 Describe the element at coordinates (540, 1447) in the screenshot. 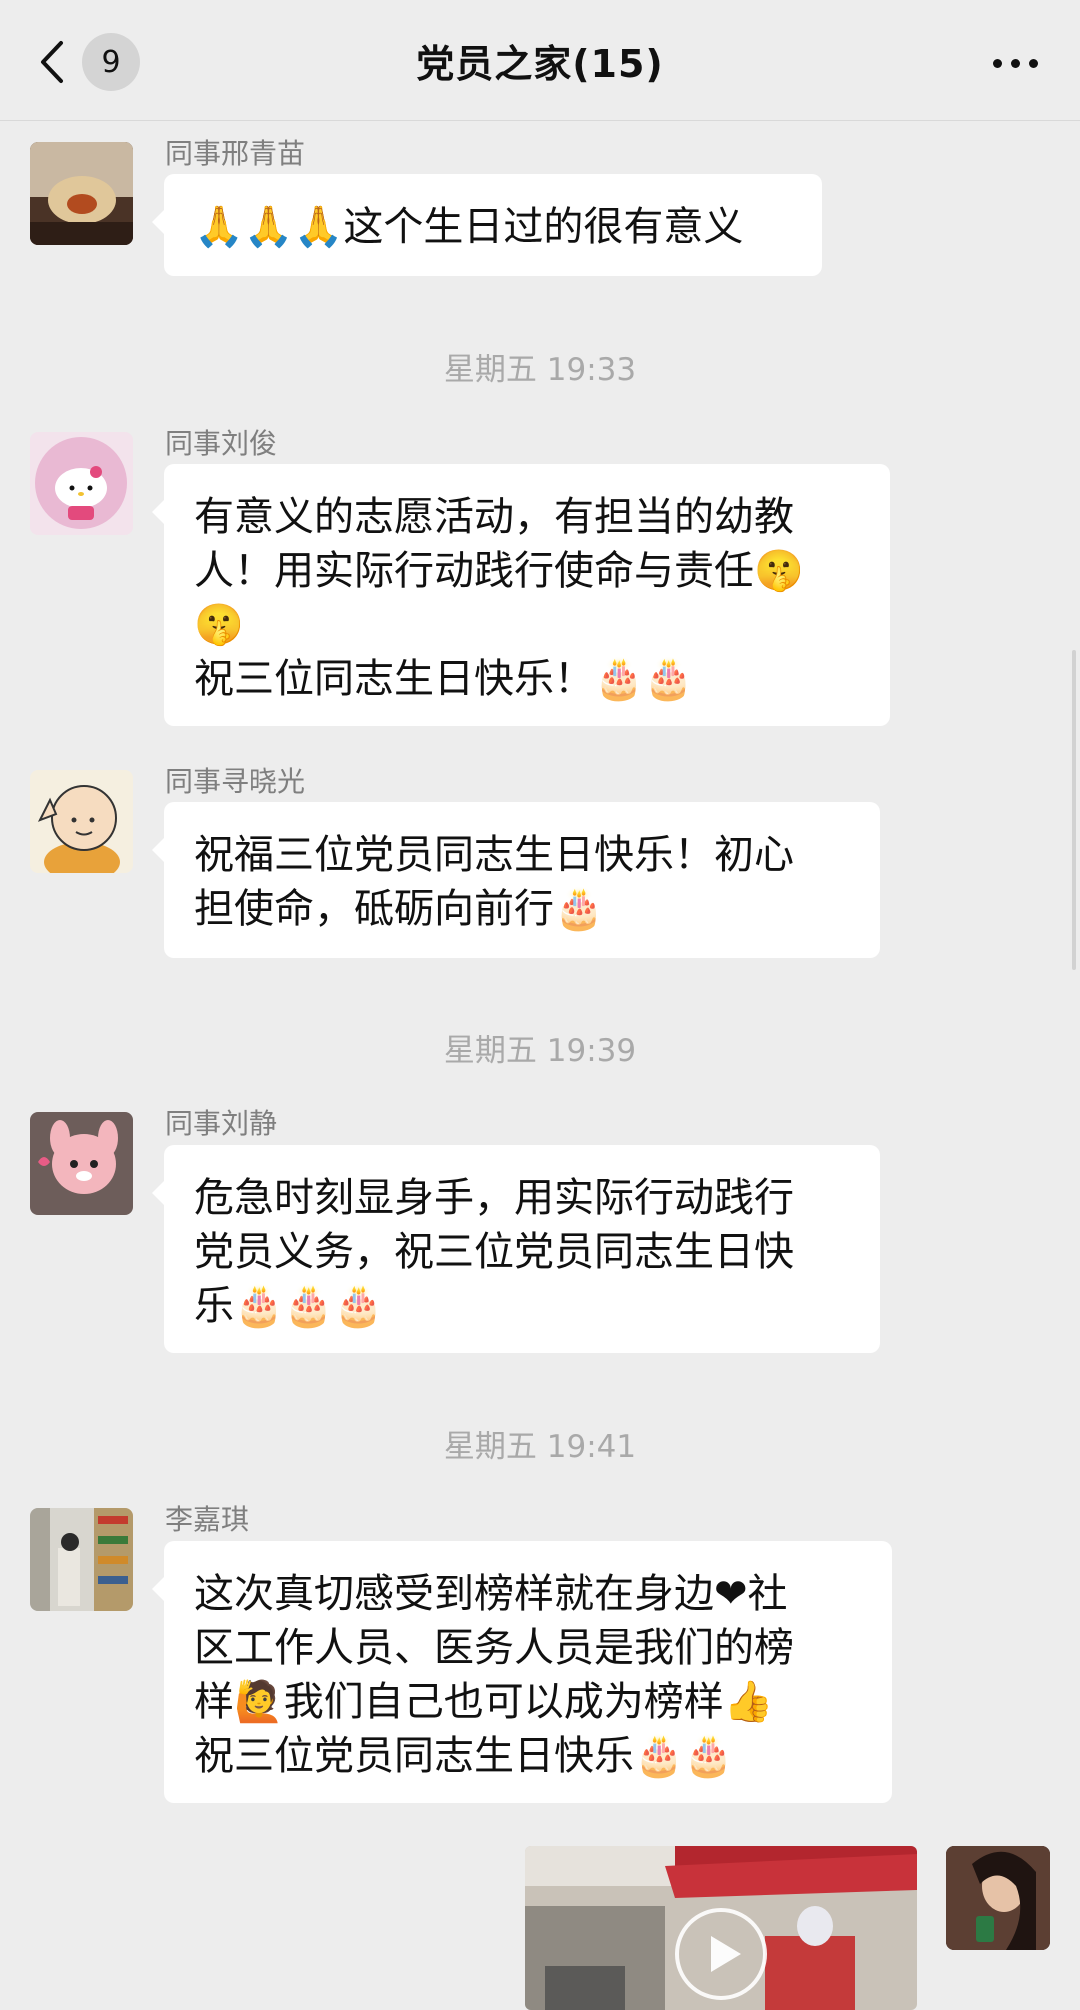

I see `timestamp: 星期五 19:41` at that location.